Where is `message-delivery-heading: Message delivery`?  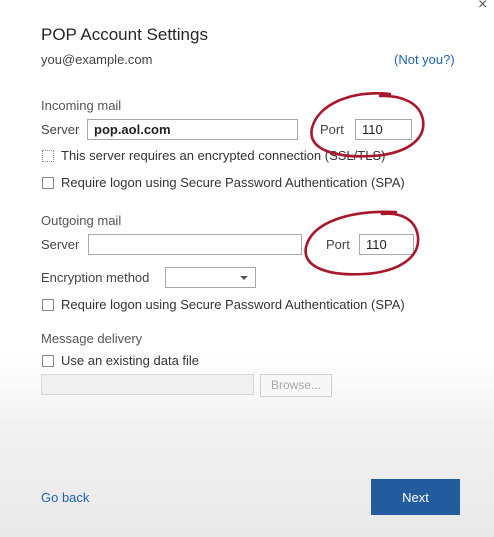 message-delivery-heading: Message delivery is located at coordinates (92, 338).